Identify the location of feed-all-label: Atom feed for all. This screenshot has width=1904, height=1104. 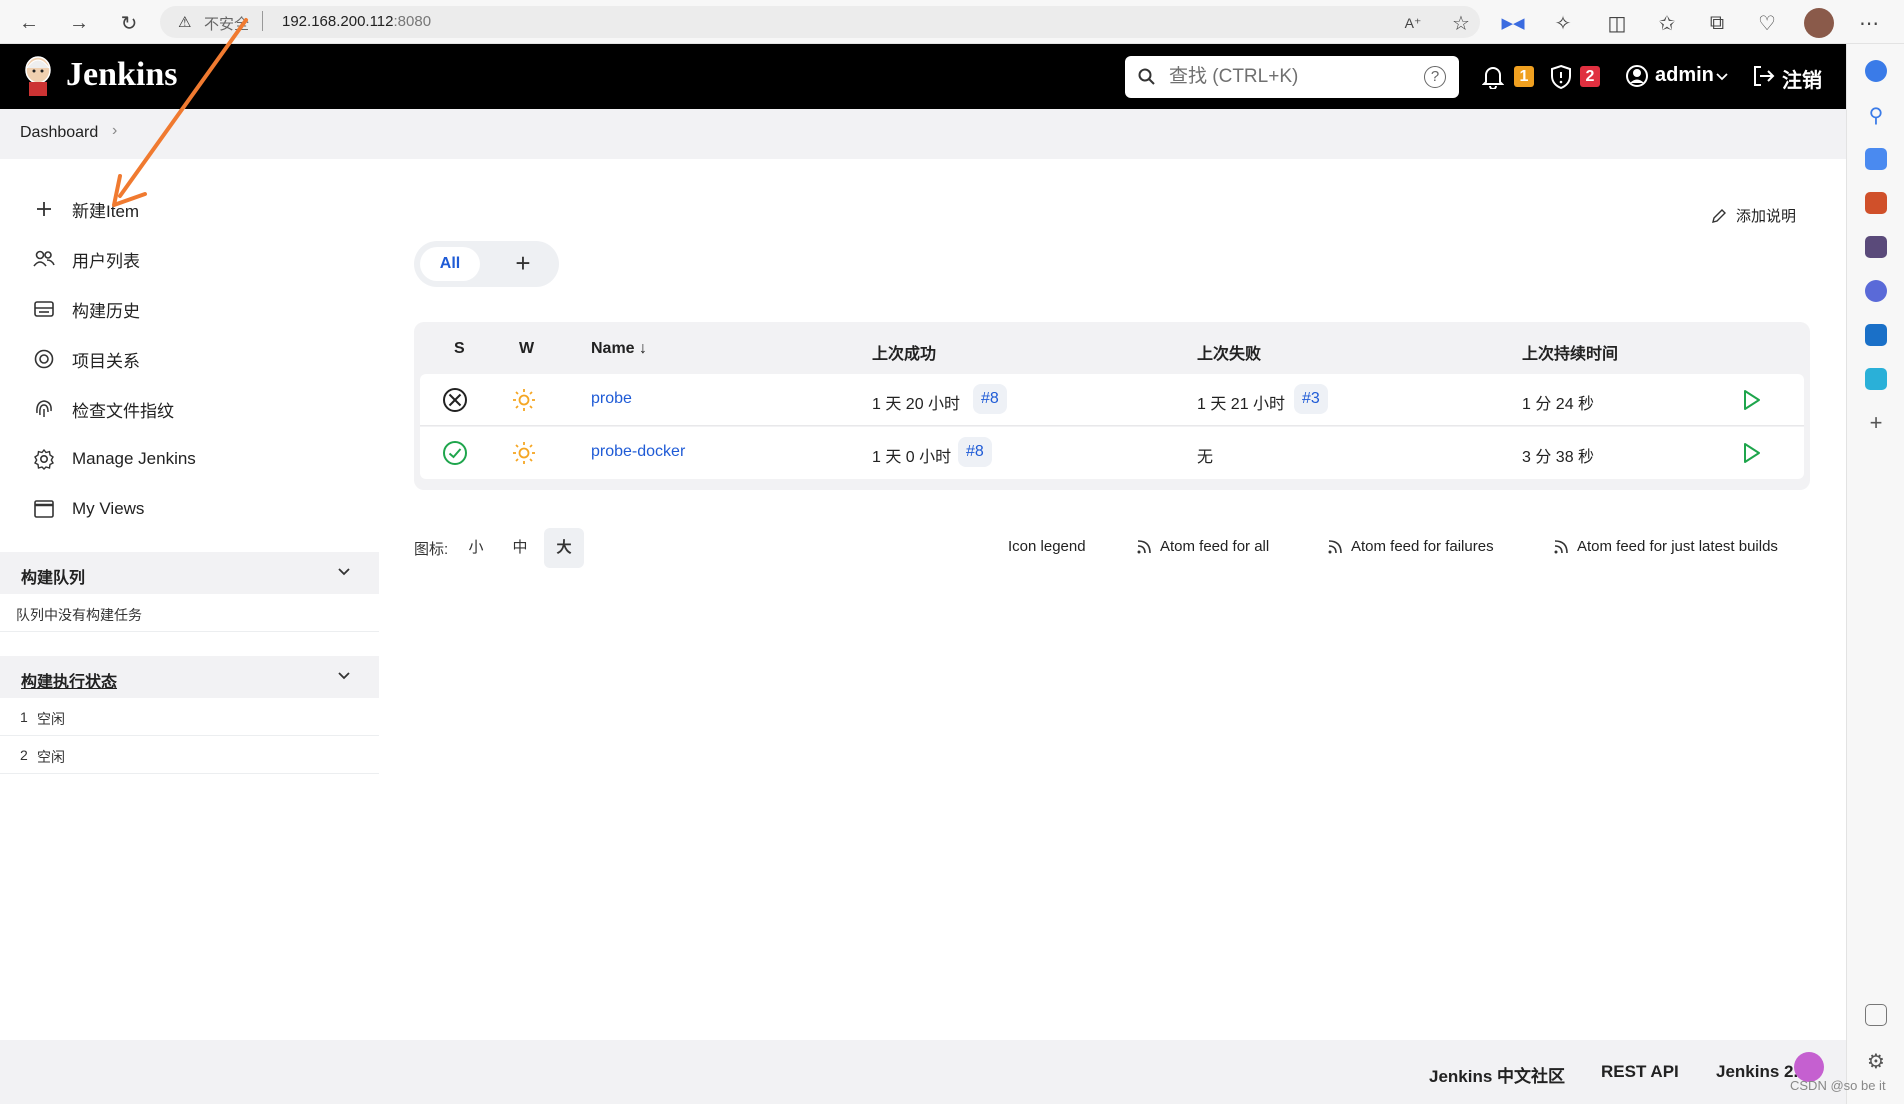
(1215, 546).